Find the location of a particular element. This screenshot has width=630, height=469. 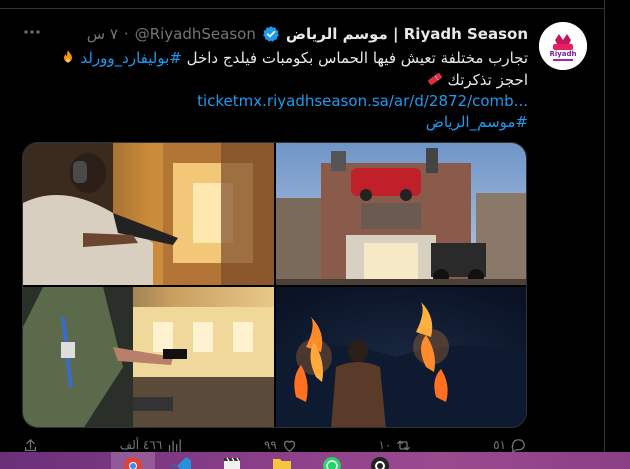

taskbar is located at coordinates (315, 460).